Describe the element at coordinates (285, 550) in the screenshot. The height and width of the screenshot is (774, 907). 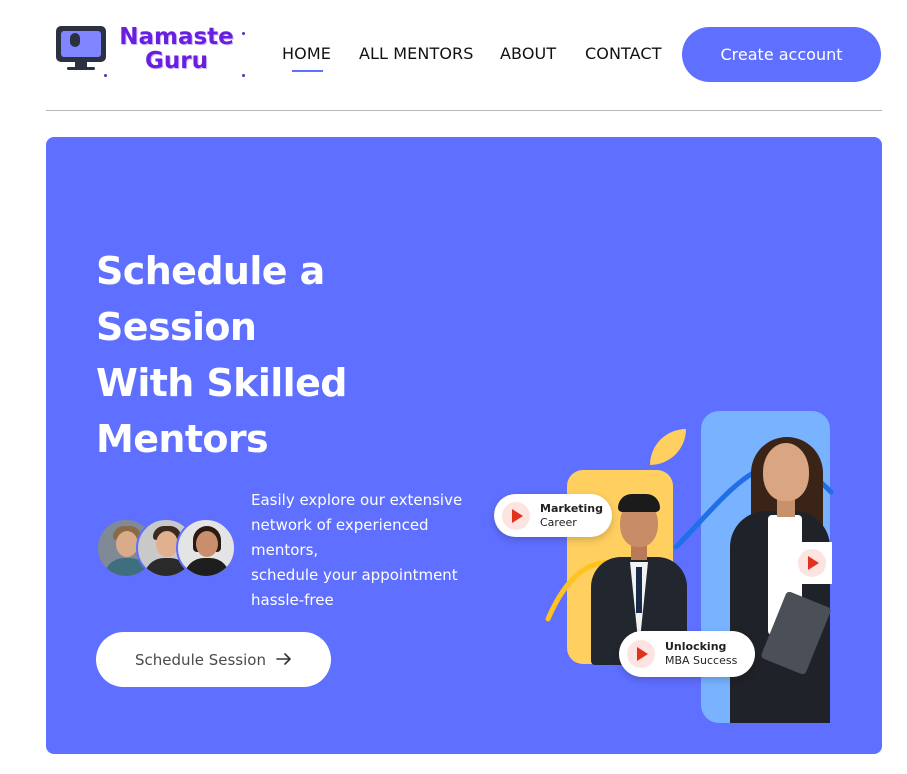
I see `hero-description-line: mentors,` at that location.